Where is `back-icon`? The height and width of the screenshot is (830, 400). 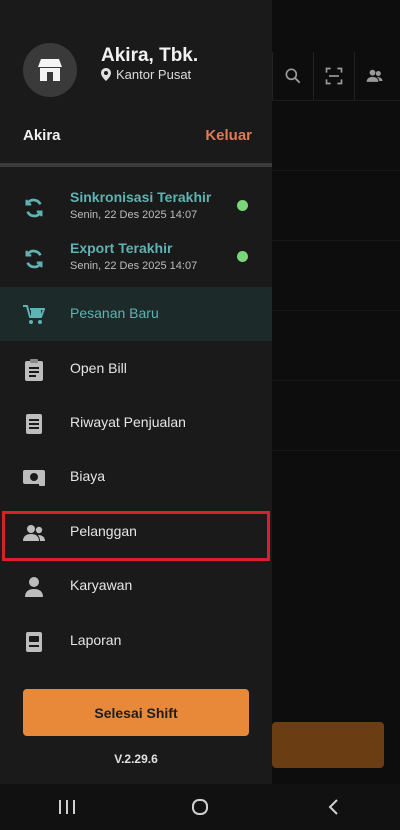 back-icon is located at coordinates (333, 807).